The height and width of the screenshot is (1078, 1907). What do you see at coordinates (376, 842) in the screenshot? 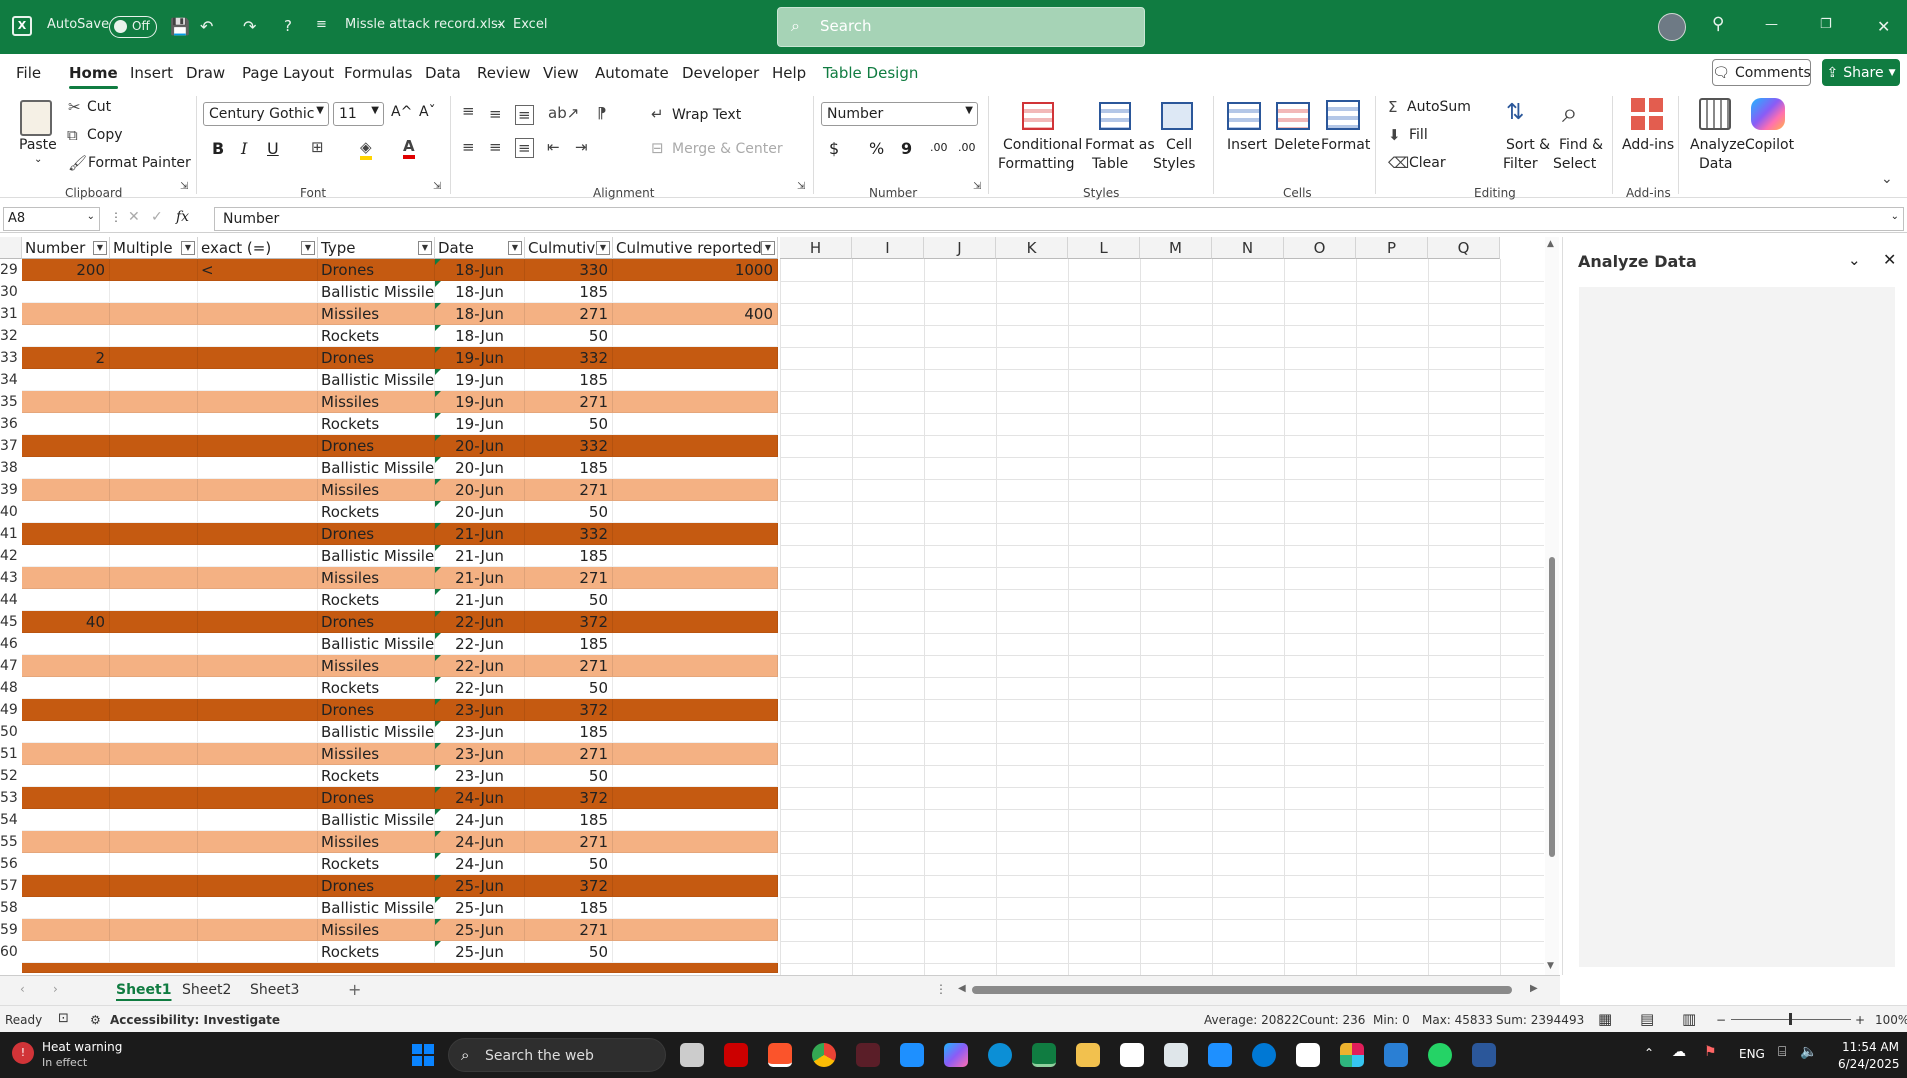
I see `table-cell: Missiles` at bounding box center [376, 842].